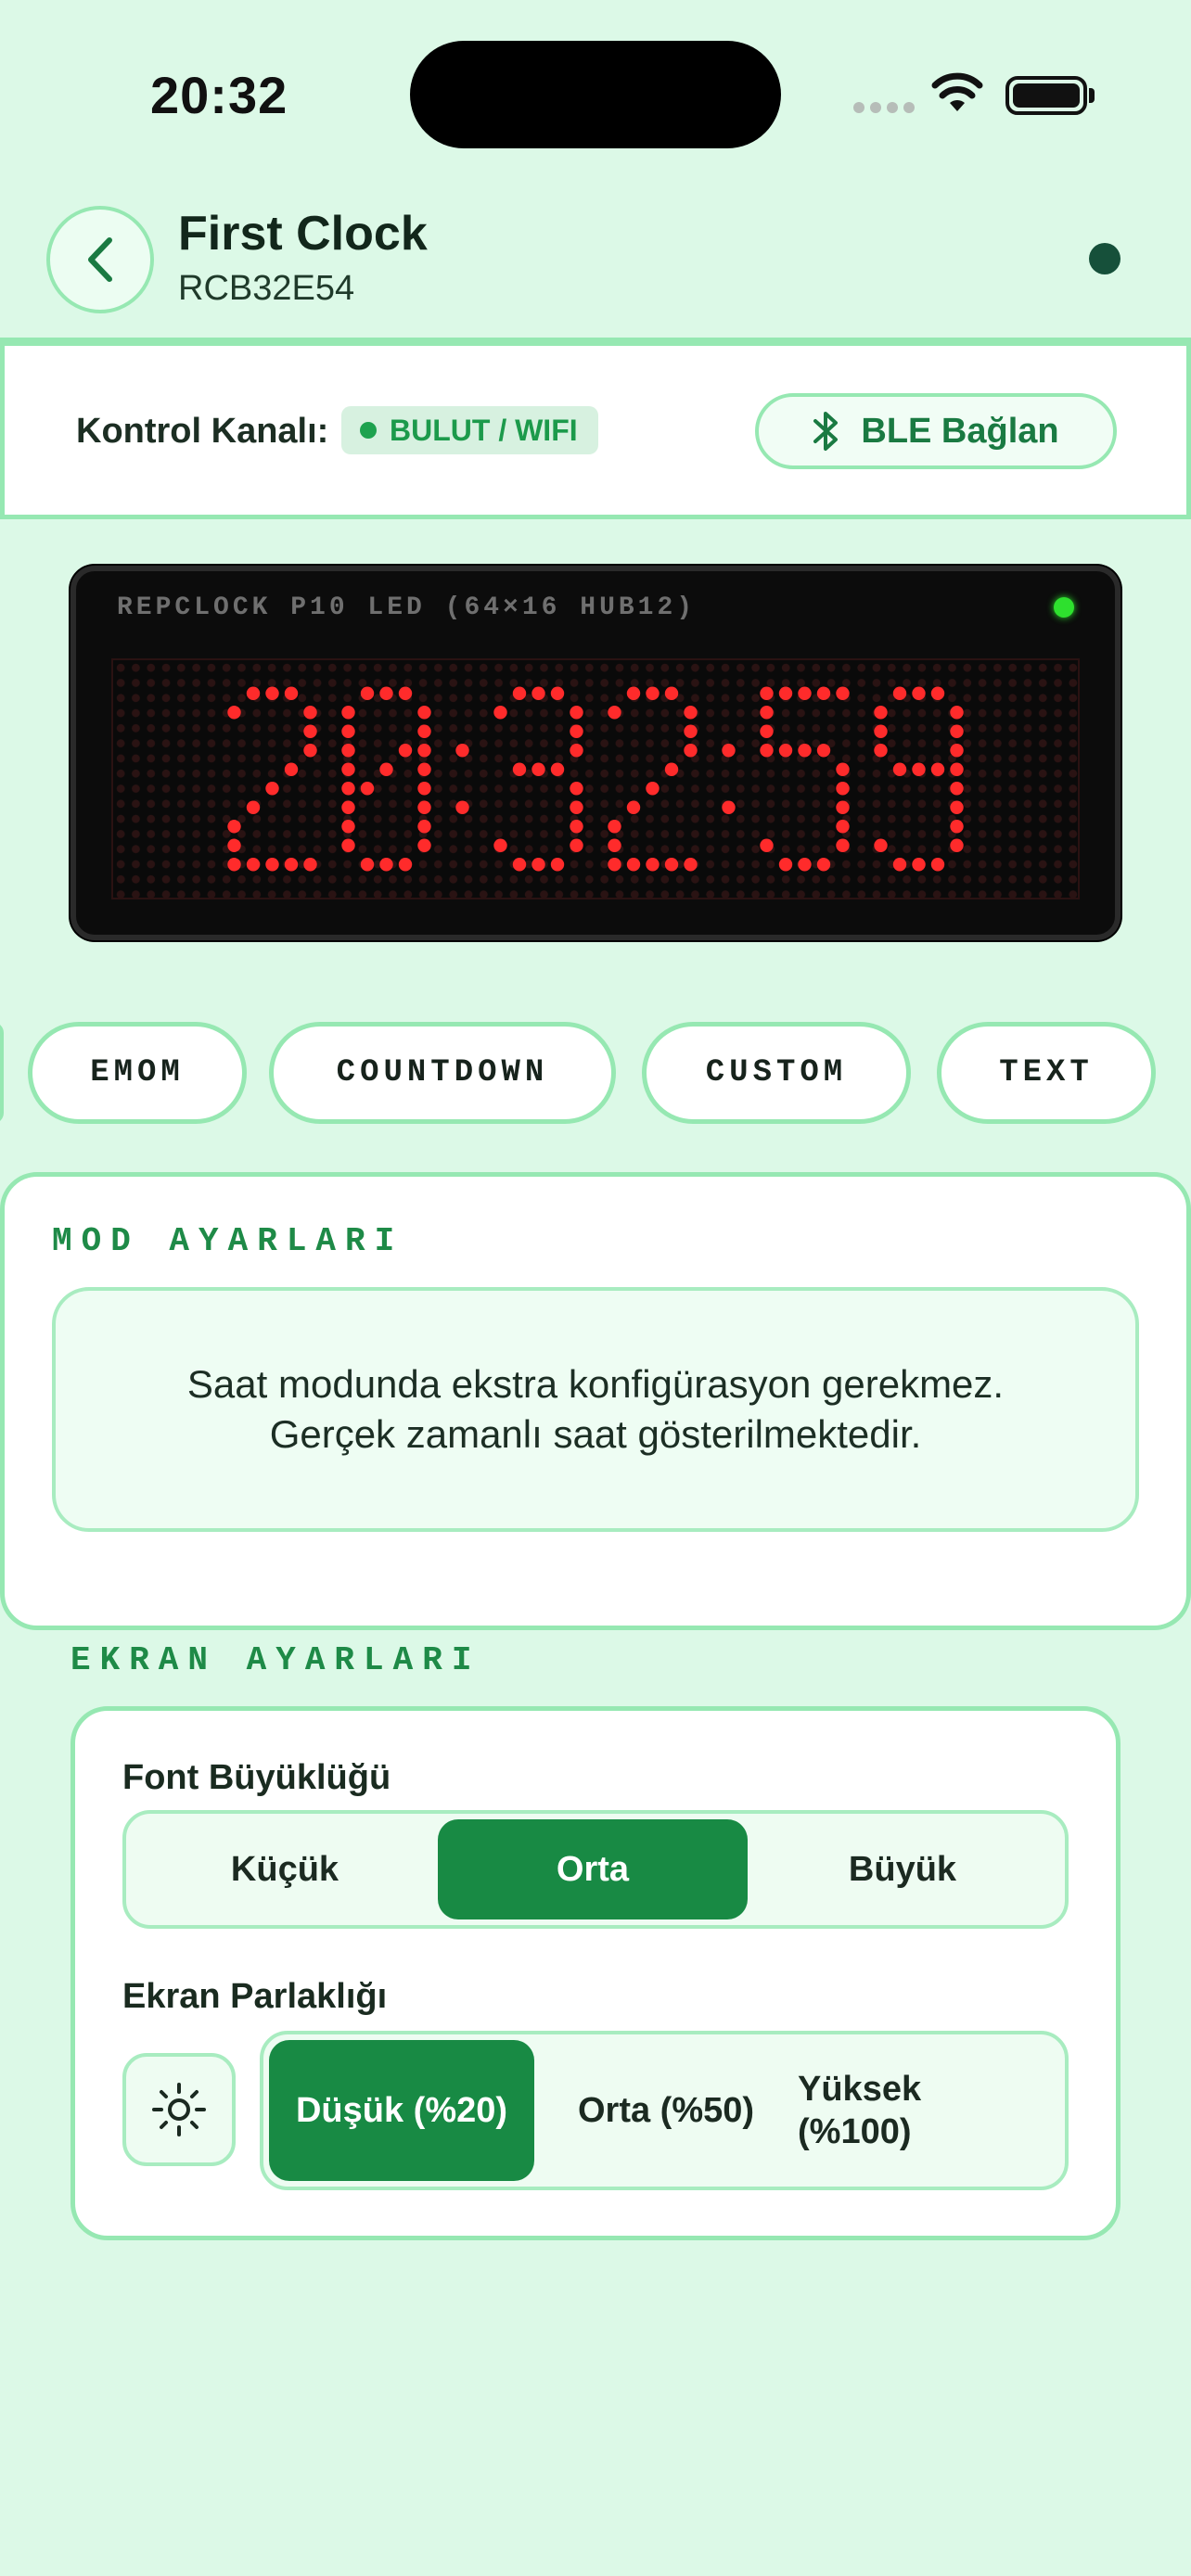  Describe the element at coordinates (179, 2110) in the screenshot. I see `brightness-button` at that location.